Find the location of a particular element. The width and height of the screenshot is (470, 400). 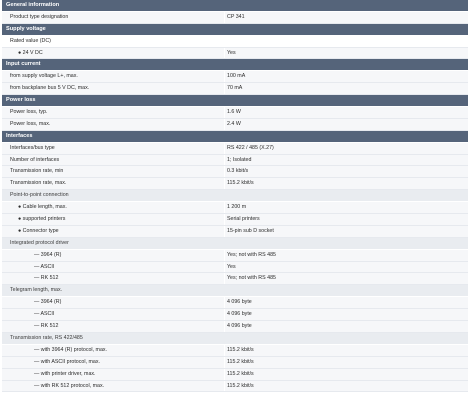

subsection-header: Transmission rate, RS 422/485 is located at coordinates (235, 338).